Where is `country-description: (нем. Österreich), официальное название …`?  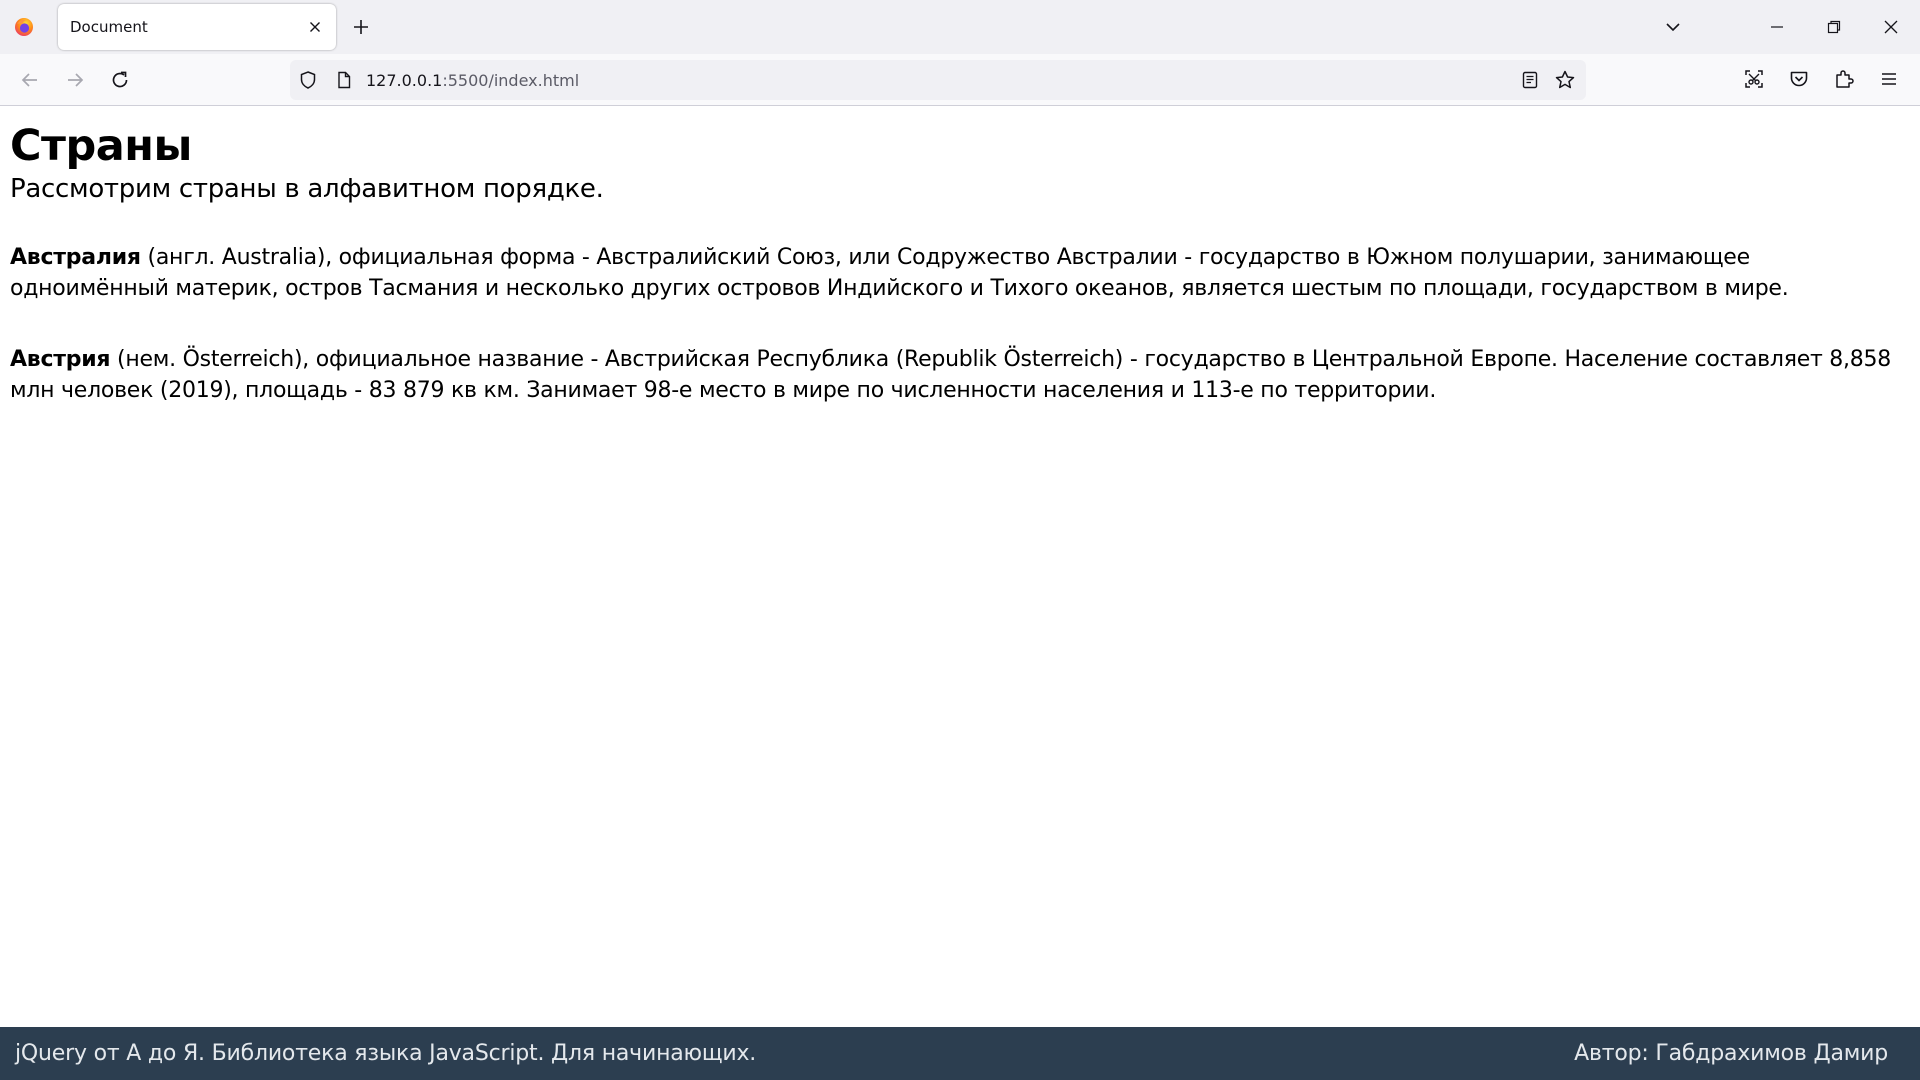
country-description: (нем. Österreich), официальное название … is located at coordinates (951, 375).